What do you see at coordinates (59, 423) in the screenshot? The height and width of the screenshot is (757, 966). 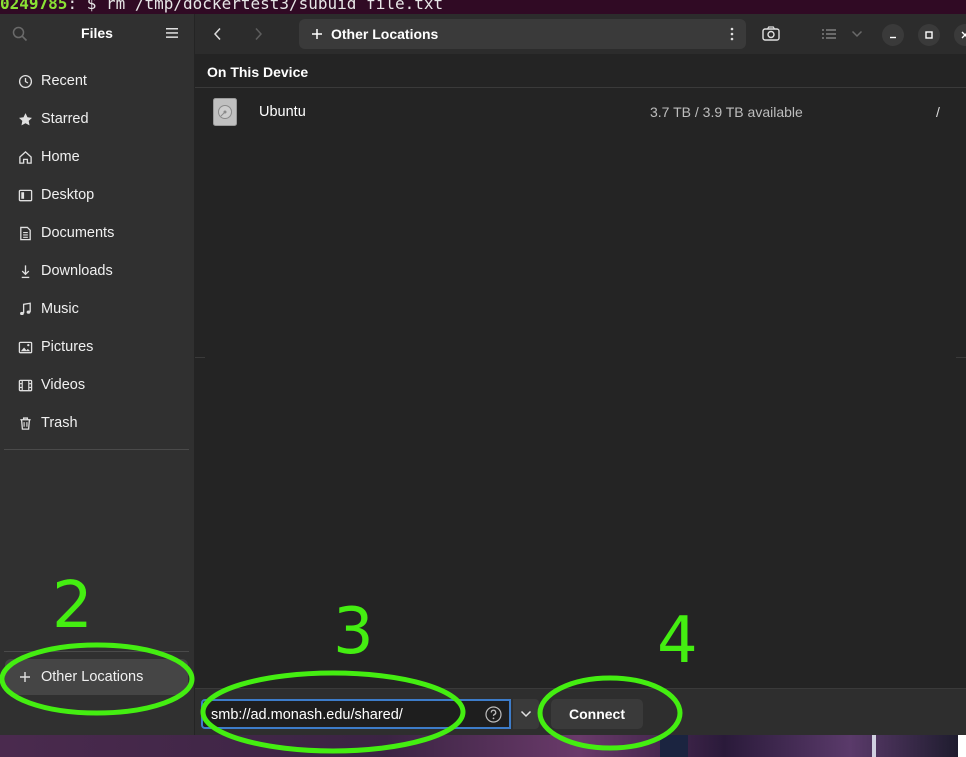 I see `sidebar-item-label: Trash` at bounding box center [59, 423].